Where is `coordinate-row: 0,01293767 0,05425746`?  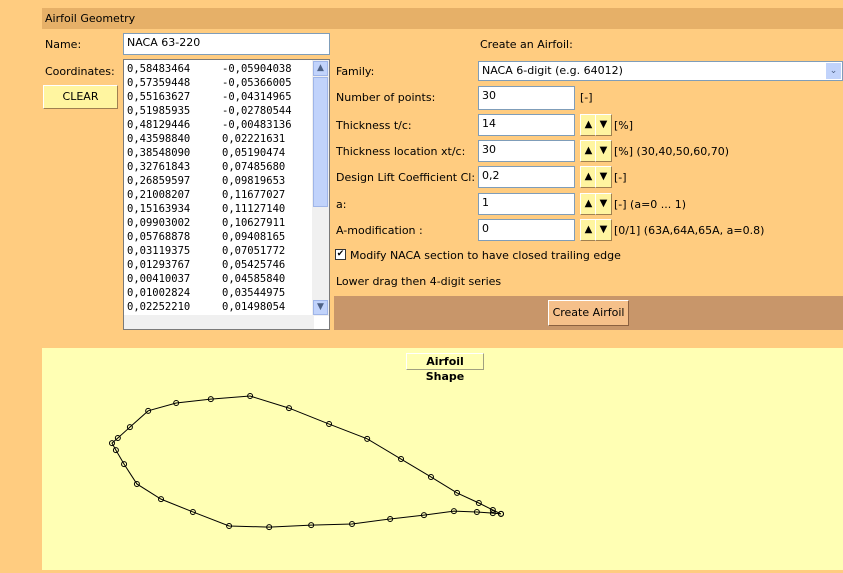 coordinate-row: 0,01293767 0,05425746 is located at coordinates (222, 265).